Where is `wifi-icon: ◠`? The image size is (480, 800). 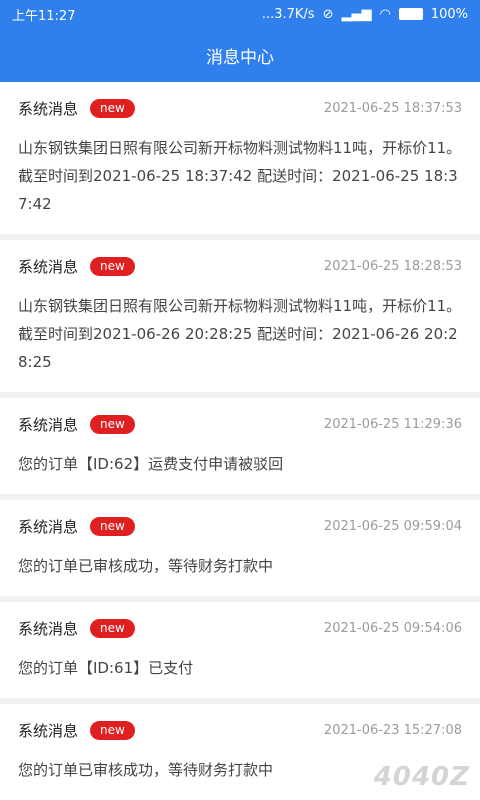 wifi-icon: ◠ is located at coordinates (385, 14).